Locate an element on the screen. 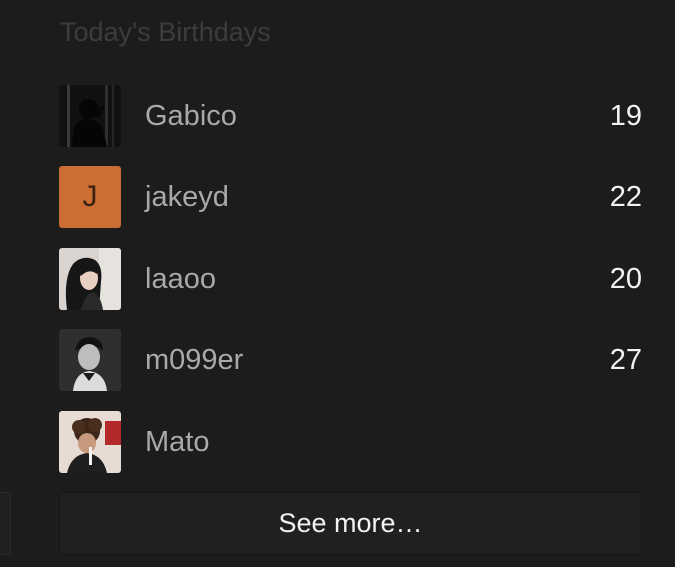 The image size is (675, 567). birthday-name: m099er is located at coordinates (194, 360).